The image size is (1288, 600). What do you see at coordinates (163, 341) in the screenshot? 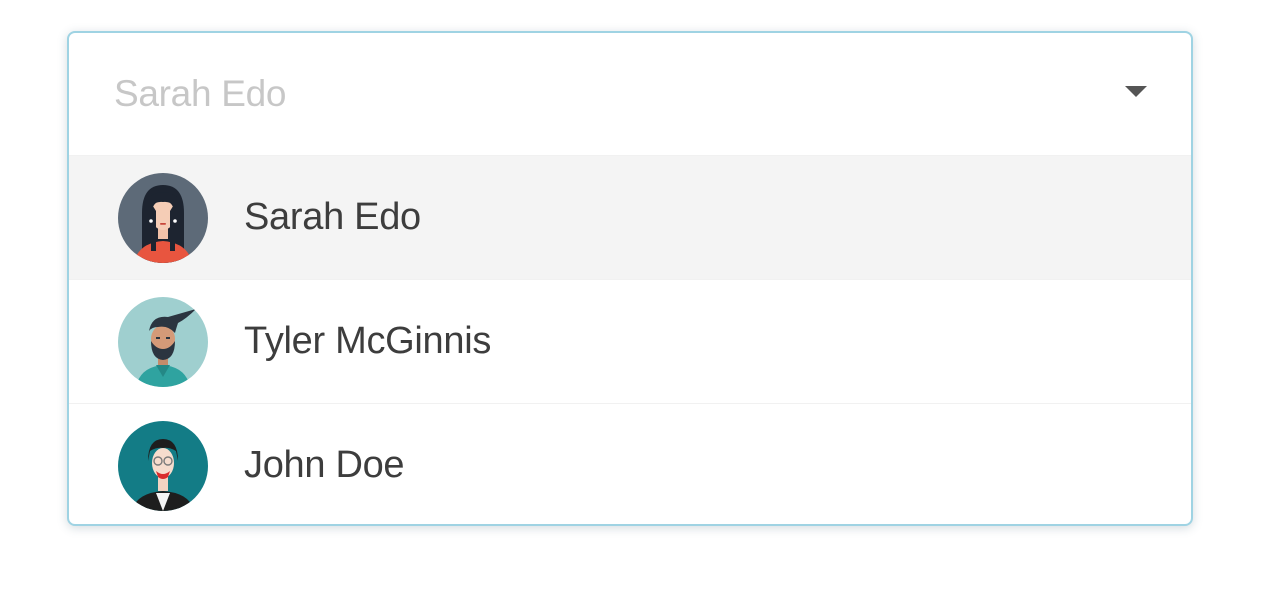
I see `bearded-man-avatar` at bounding box center [163, 341].